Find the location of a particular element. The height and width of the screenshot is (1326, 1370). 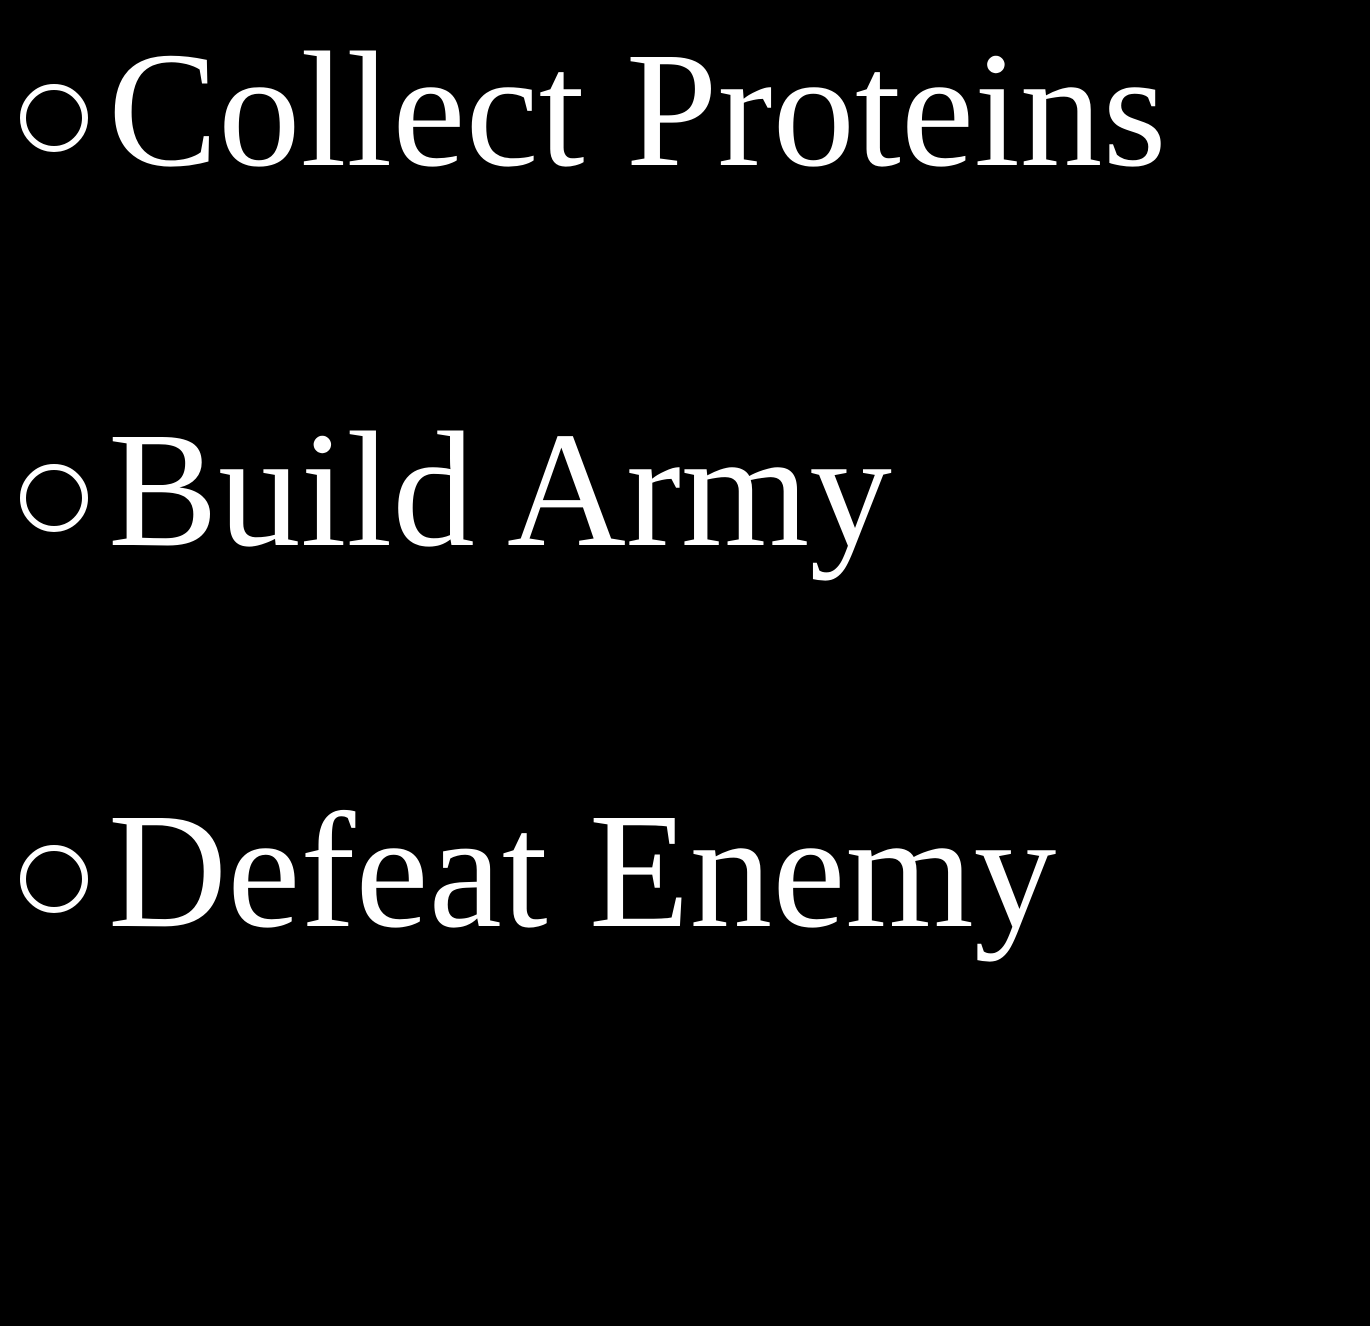

objective-collect-proteins: Collect Proteins is located at coordinates (593, 110).